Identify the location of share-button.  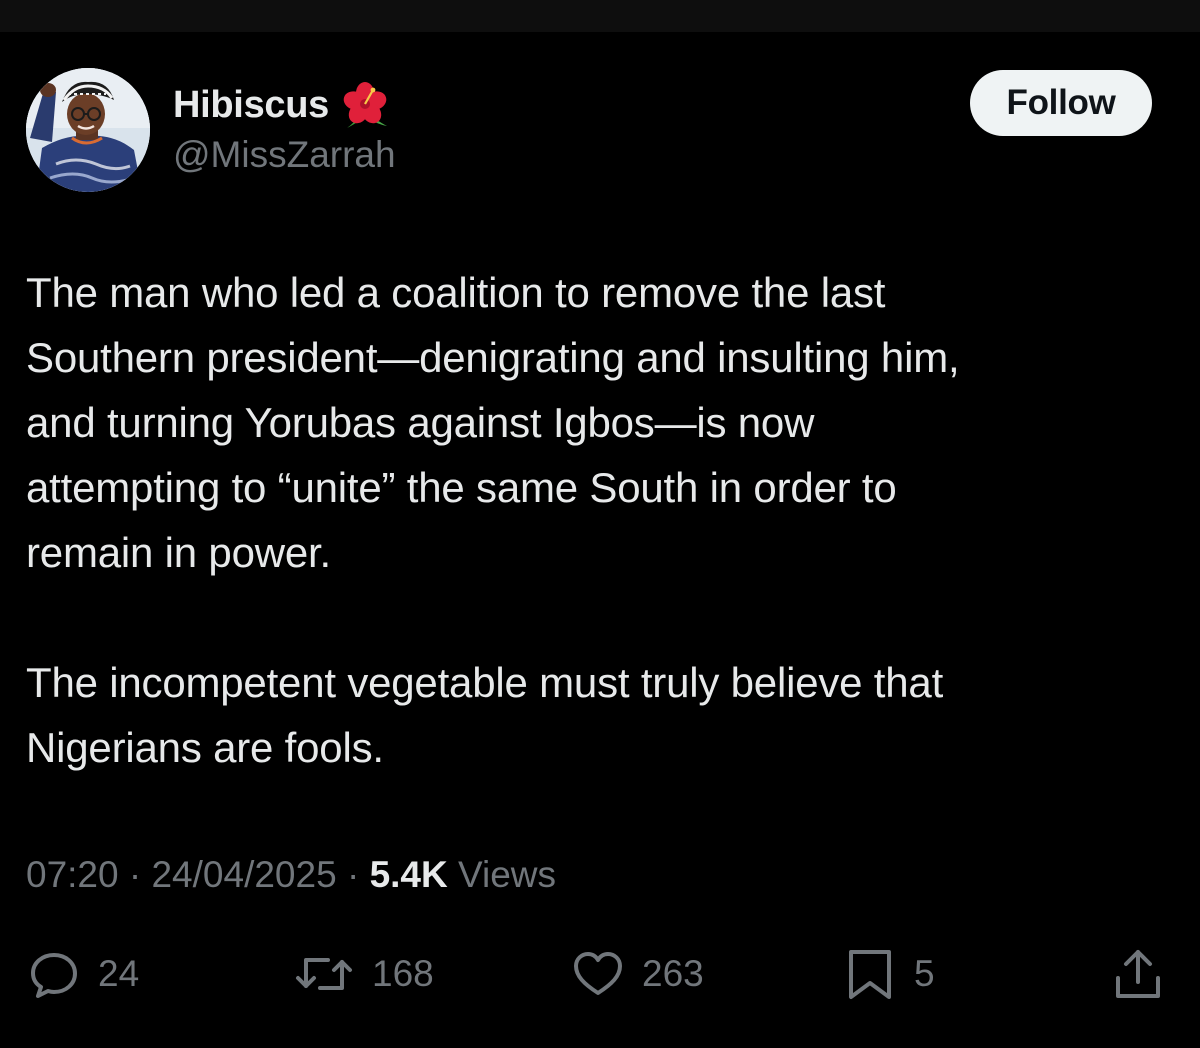
(1138, 974).